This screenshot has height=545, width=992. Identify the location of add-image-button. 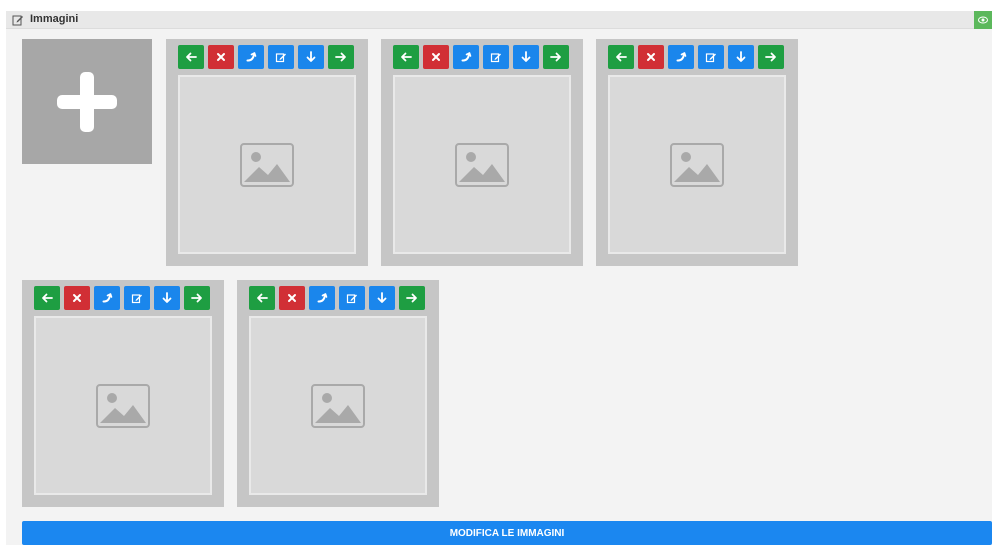
(87, 101).